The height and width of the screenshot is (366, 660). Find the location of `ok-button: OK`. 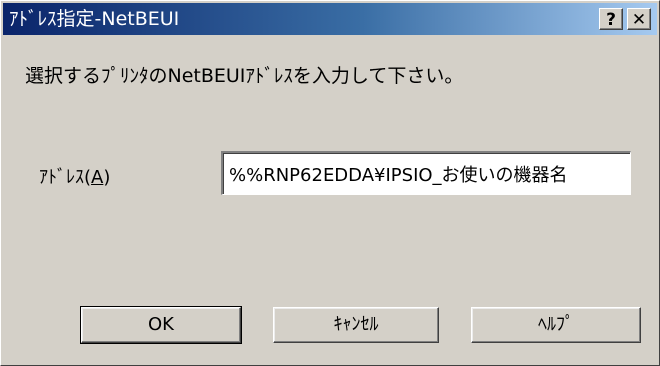

ok-button: OK is located at coordinates (161, 325).